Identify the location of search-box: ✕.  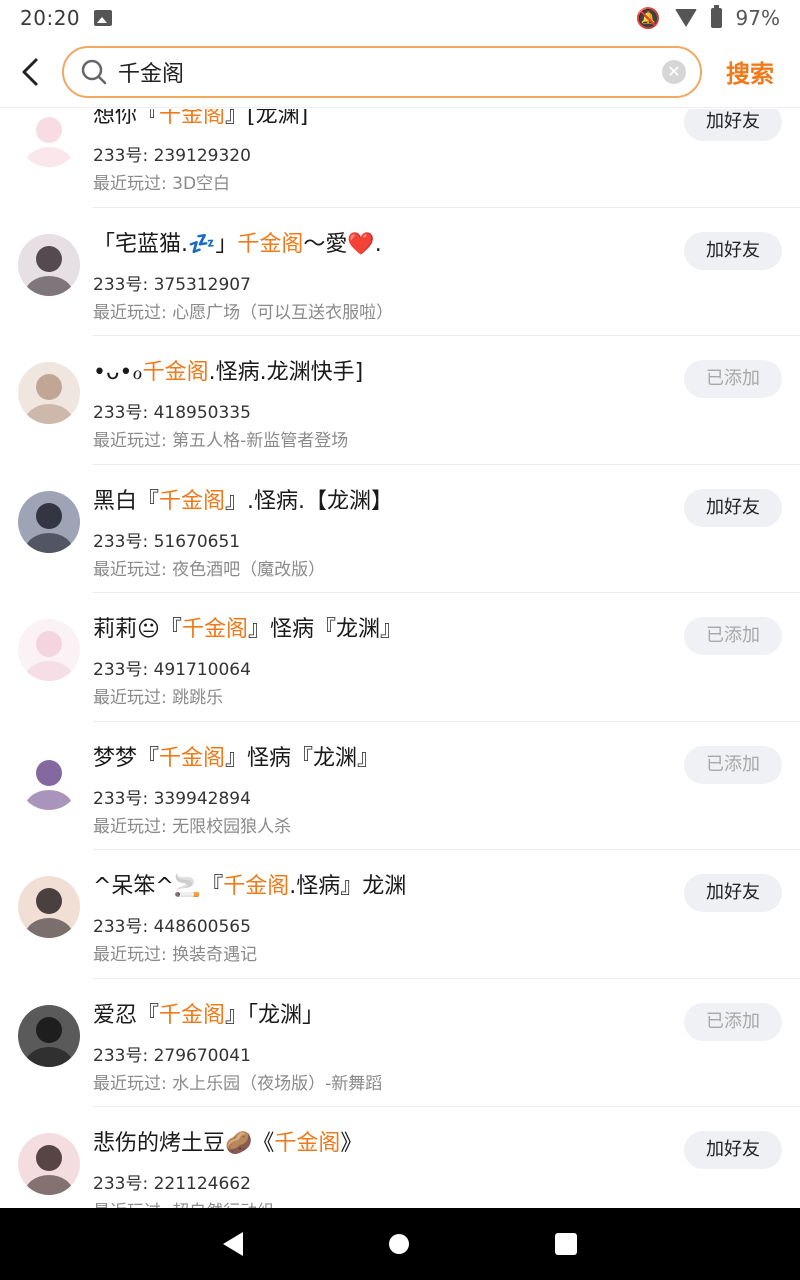
(382, 71).